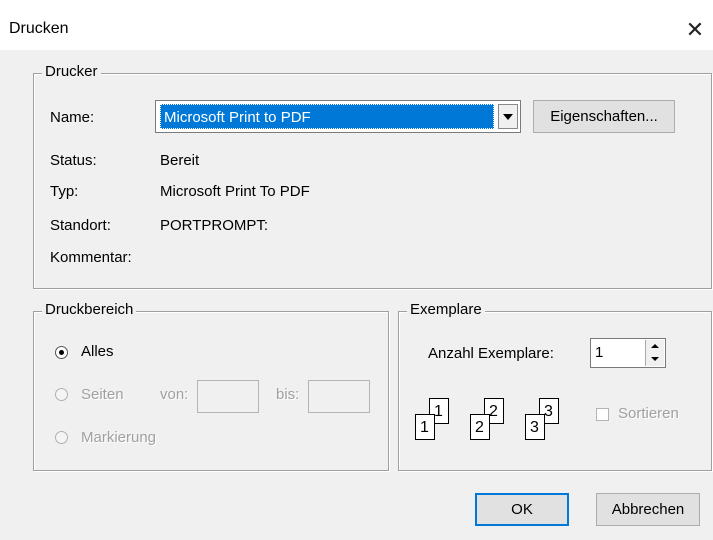  Describe the element at coordinates (228, 396) in the screenshot. I see `from-page-input` at that location.